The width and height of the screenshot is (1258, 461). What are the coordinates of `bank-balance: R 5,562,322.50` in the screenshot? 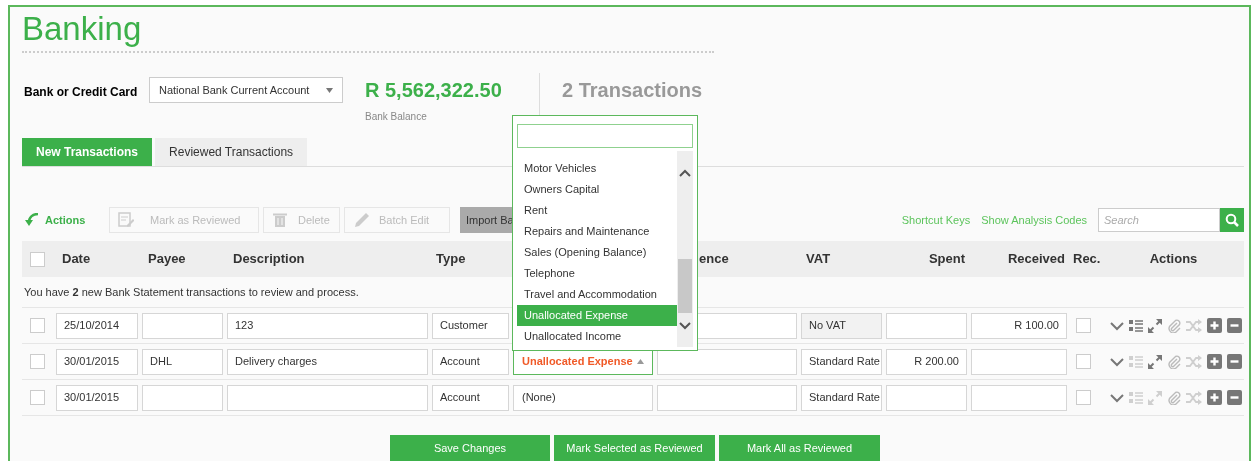 It's located at (434, 90).